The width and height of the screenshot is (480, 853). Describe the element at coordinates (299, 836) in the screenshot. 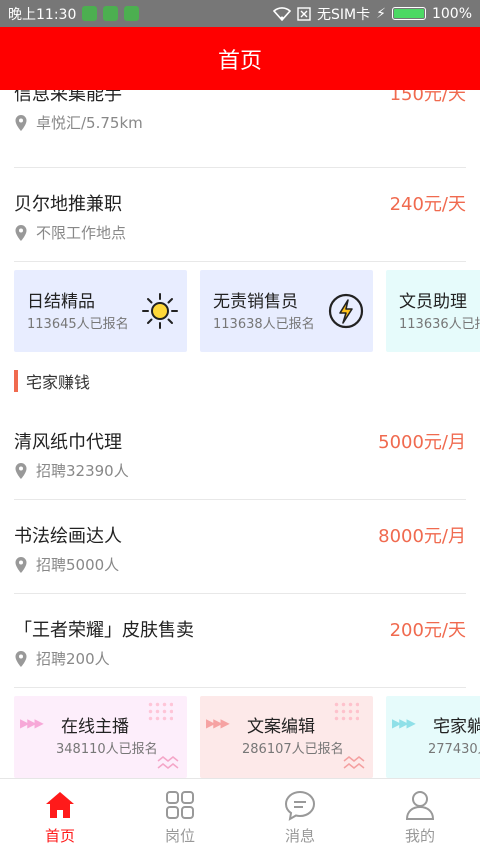

I see `tab-label: 消息` at that location.